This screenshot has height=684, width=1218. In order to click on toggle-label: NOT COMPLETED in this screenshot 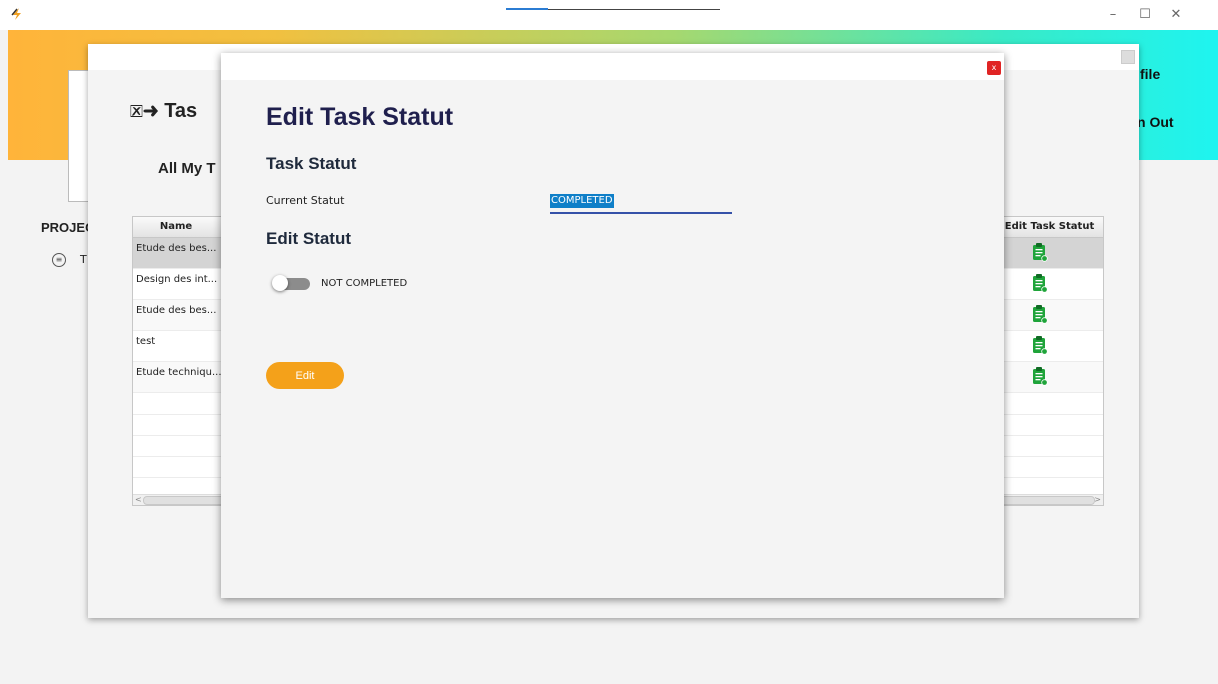, I will do `click(364, 283)`.